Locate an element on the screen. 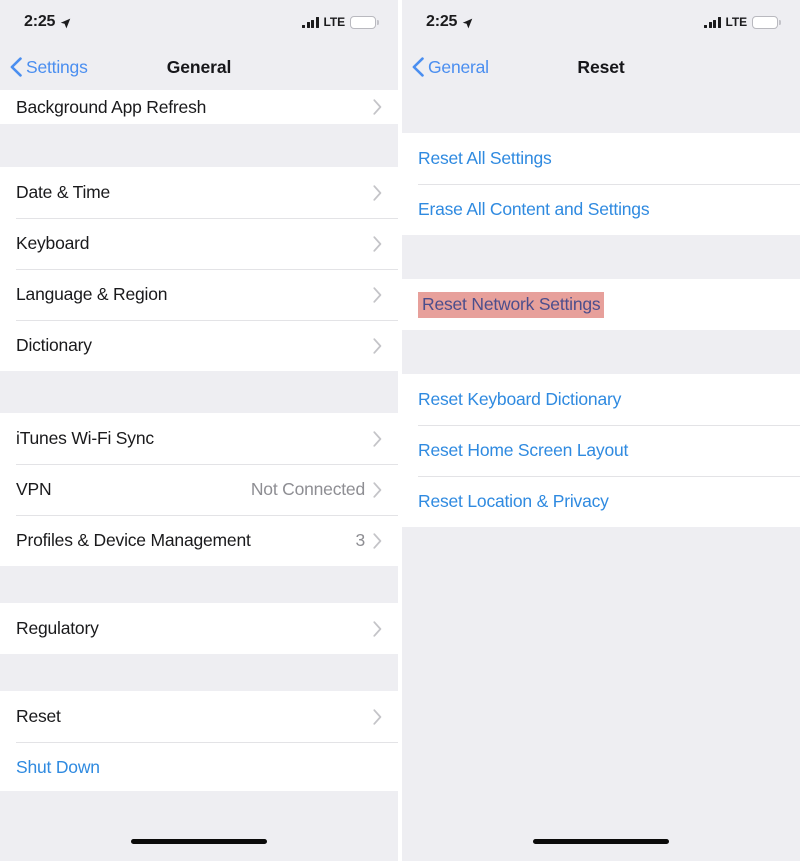  section-reset-network: Reset Network Settings is located at coordinates (601, 304).